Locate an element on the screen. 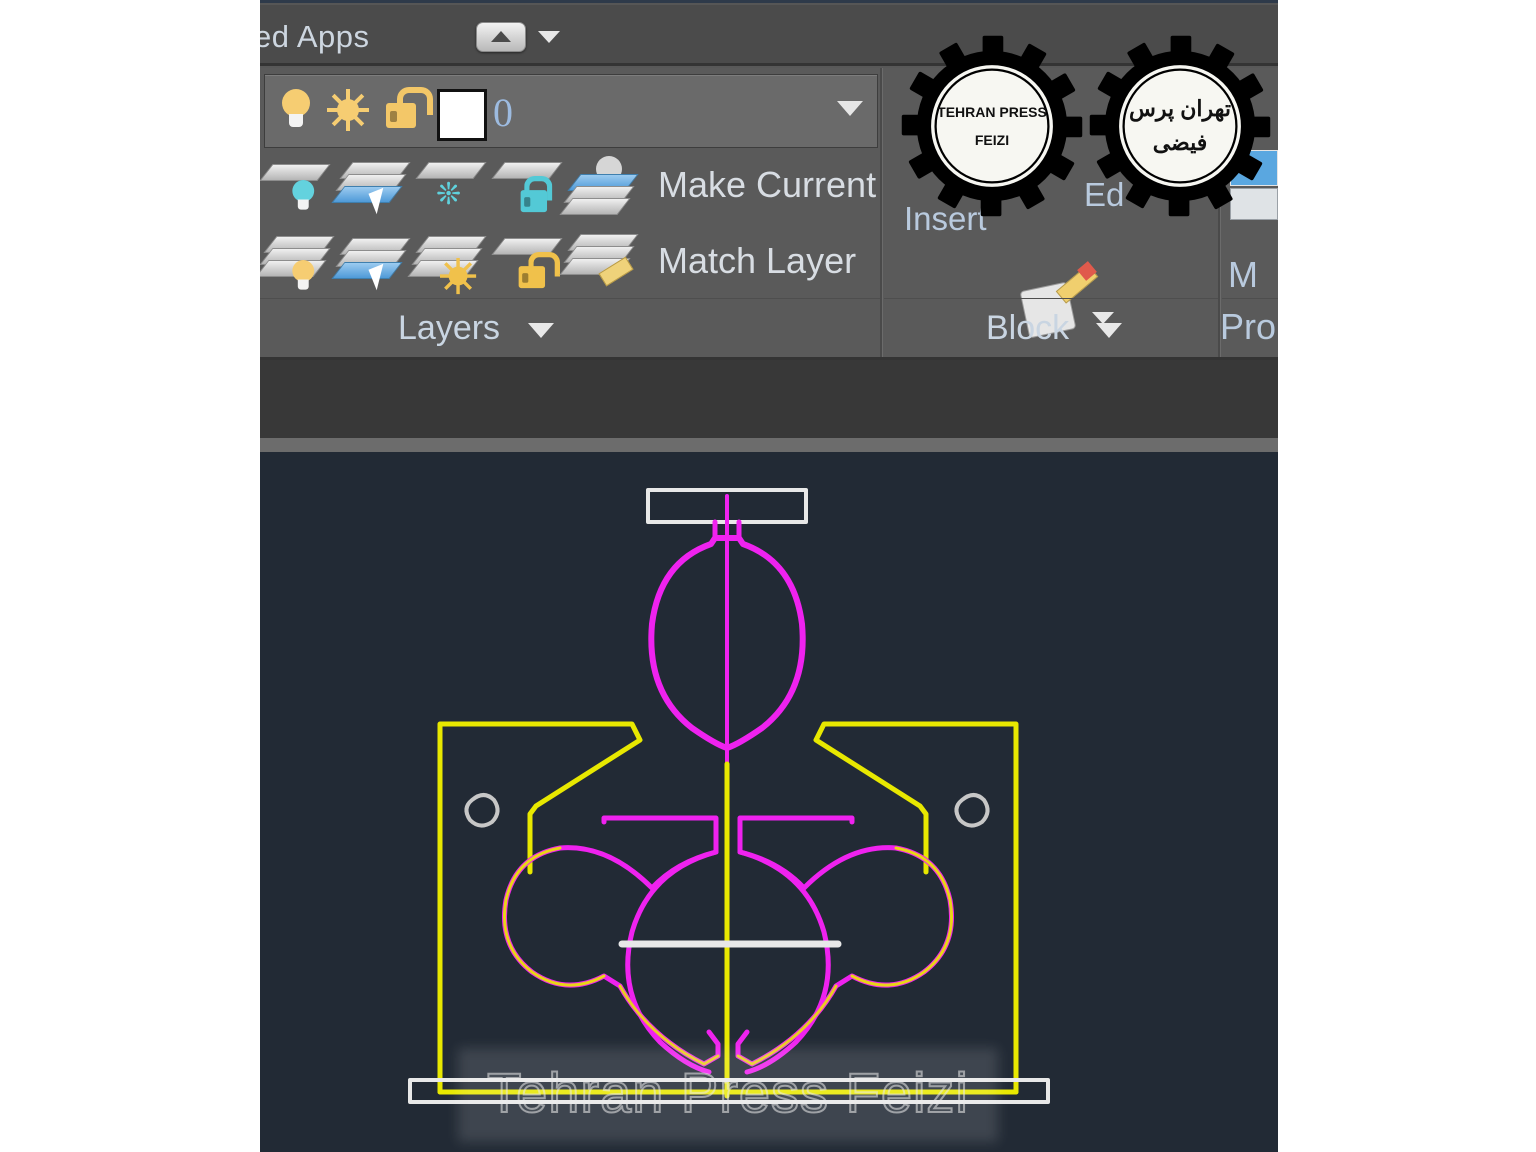 The width and height of the screenshot is (1536, 1152). layer-freeze-button: ❊ is located at coordinates (450, 191).